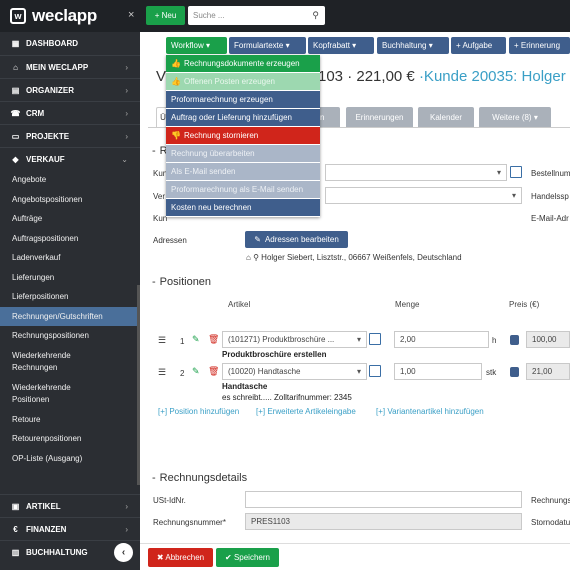  What do you see at coordinates (70, 439) in the screenshot?
I see `sidebar-item-retourenpositionen: Retourenpositionen` at bounding box center [70, 439].